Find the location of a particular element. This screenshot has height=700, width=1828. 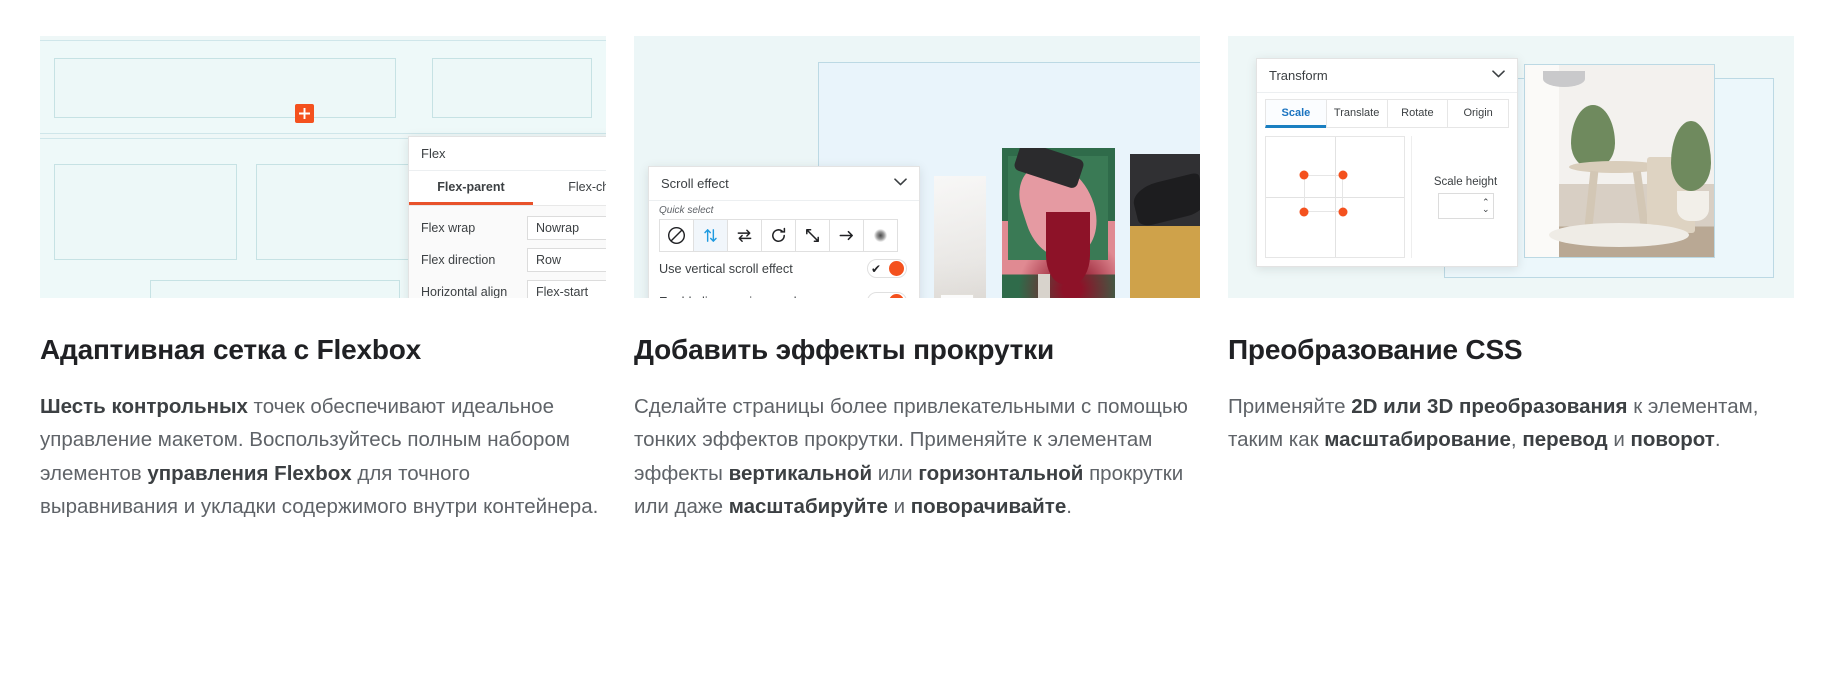

photo-food-plating is located at coordinates (1165, 226).